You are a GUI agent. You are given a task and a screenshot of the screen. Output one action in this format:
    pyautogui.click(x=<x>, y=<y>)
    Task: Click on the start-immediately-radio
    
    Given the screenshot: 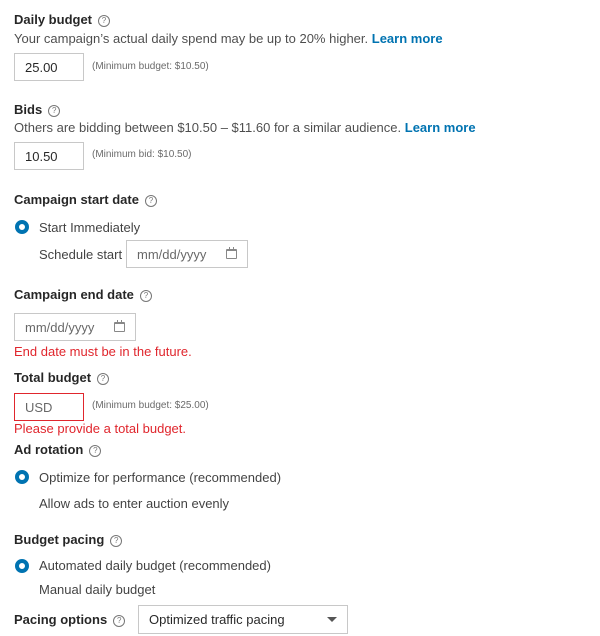 What is the action you would take?
    pyautogui.click(x=22, y=227)
    